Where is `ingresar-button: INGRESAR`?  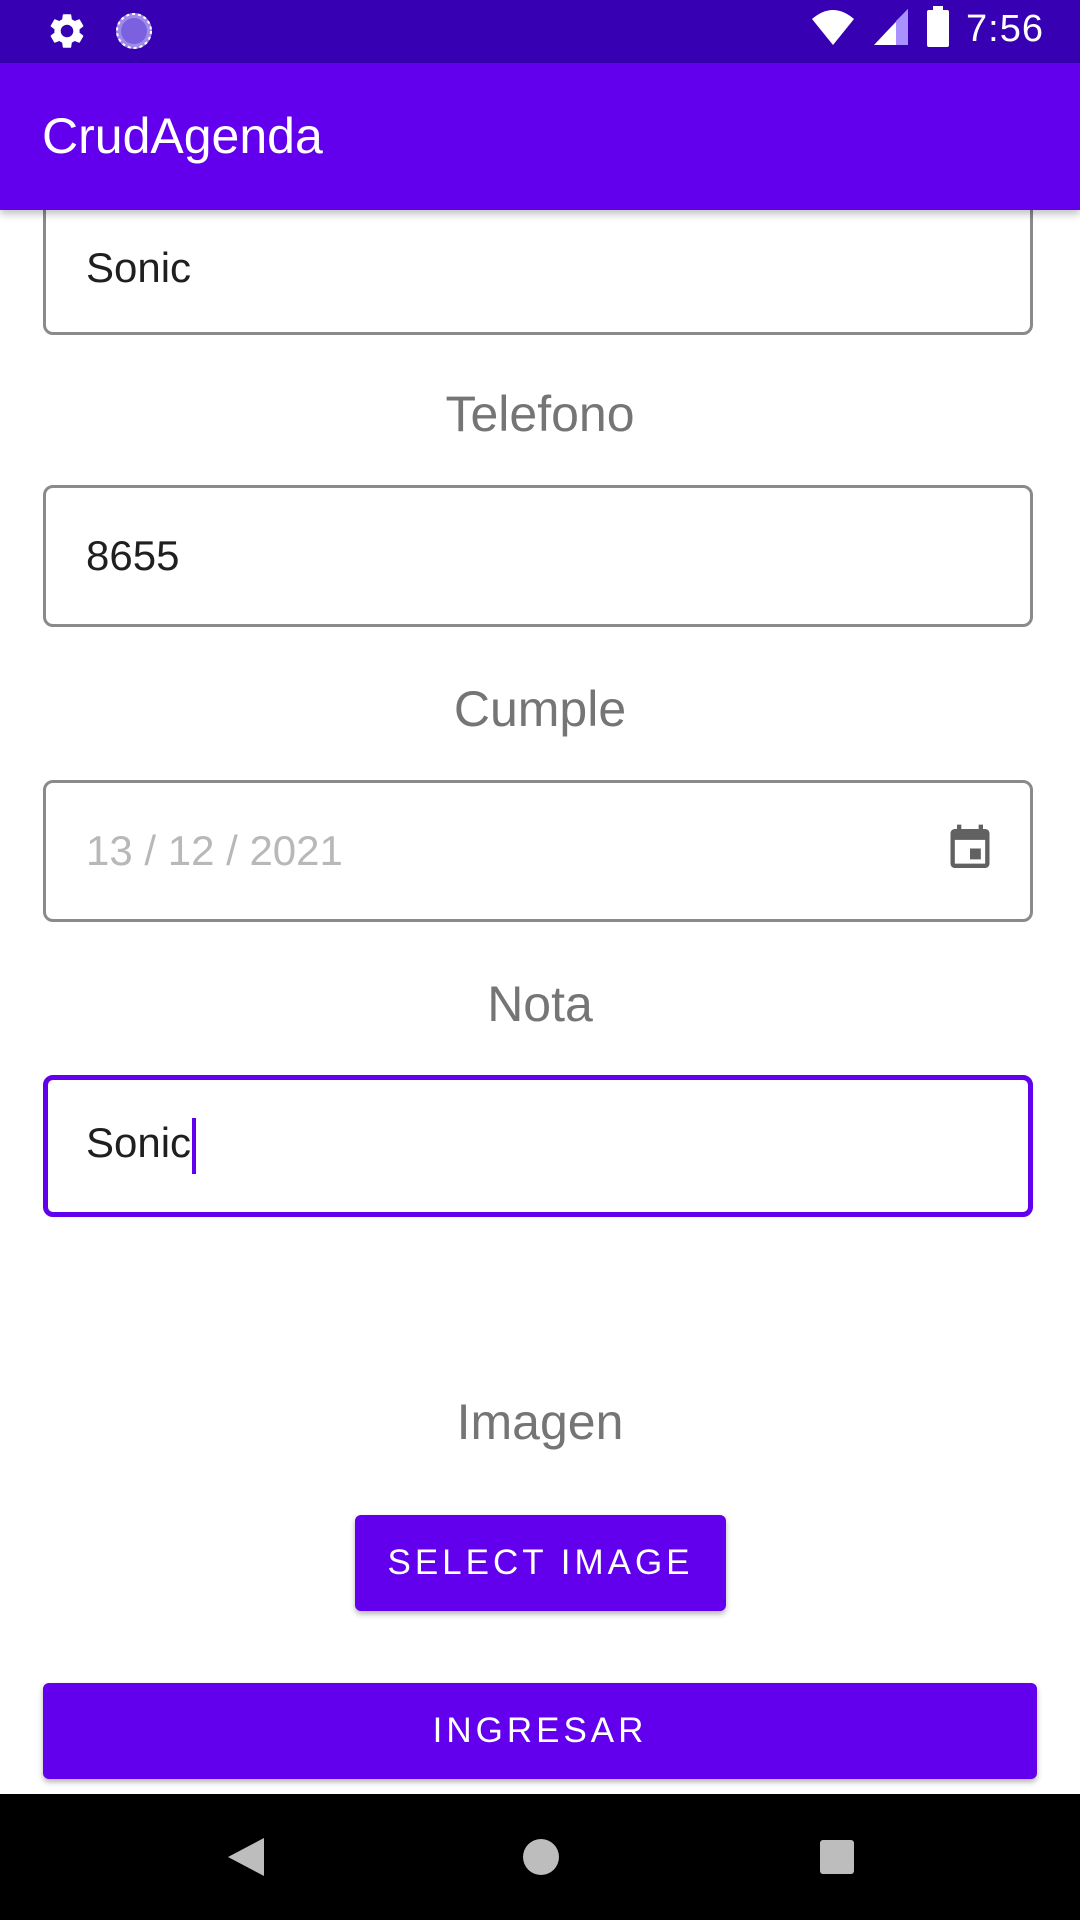 ingresar-button: INGRESAR is located at coordinates (540, 1731).